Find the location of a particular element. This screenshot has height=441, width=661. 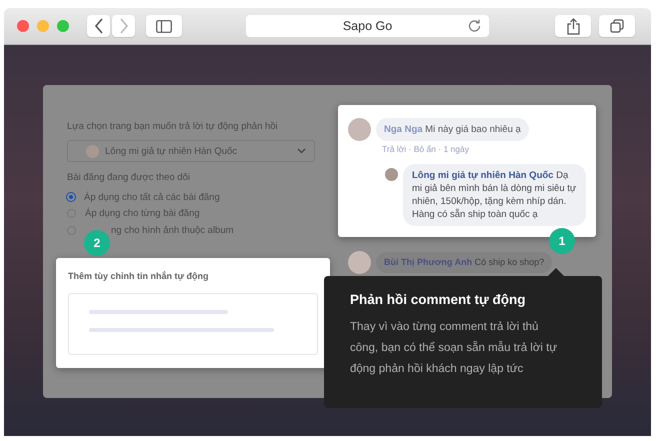

message-template-field is located at coordinates (193, 324).